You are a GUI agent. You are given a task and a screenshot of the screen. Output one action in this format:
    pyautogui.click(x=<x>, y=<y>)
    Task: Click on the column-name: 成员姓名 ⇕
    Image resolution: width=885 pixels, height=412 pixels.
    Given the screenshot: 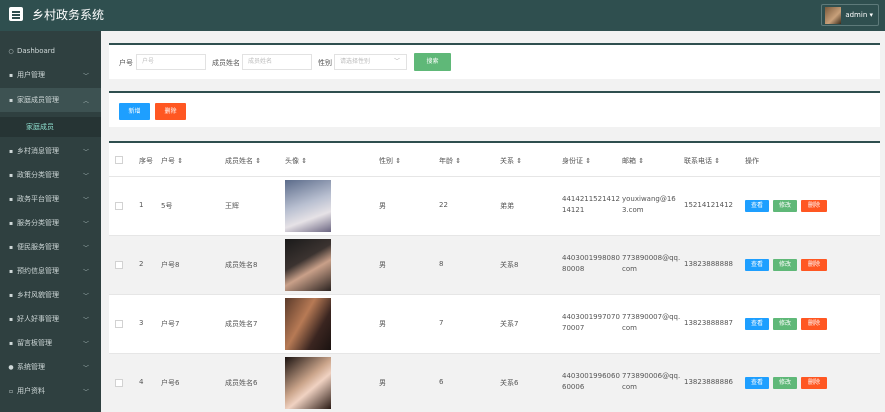 What is the action you would take?
    pyautogui.click(x=243, y=161)
    